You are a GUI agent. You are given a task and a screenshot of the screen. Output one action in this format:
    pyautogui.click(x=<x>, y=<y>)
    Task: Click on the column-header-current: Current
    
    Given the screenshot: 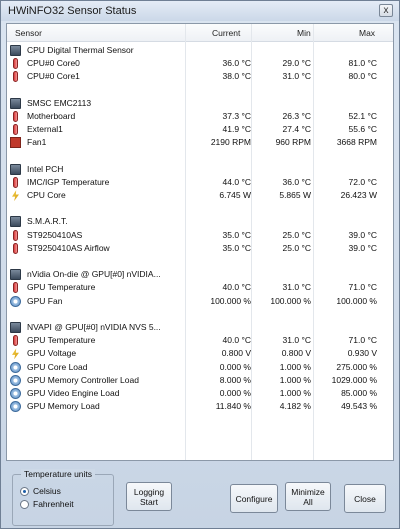 What is the action you would take?
    pyautogui.click(x=226, y=33)
    